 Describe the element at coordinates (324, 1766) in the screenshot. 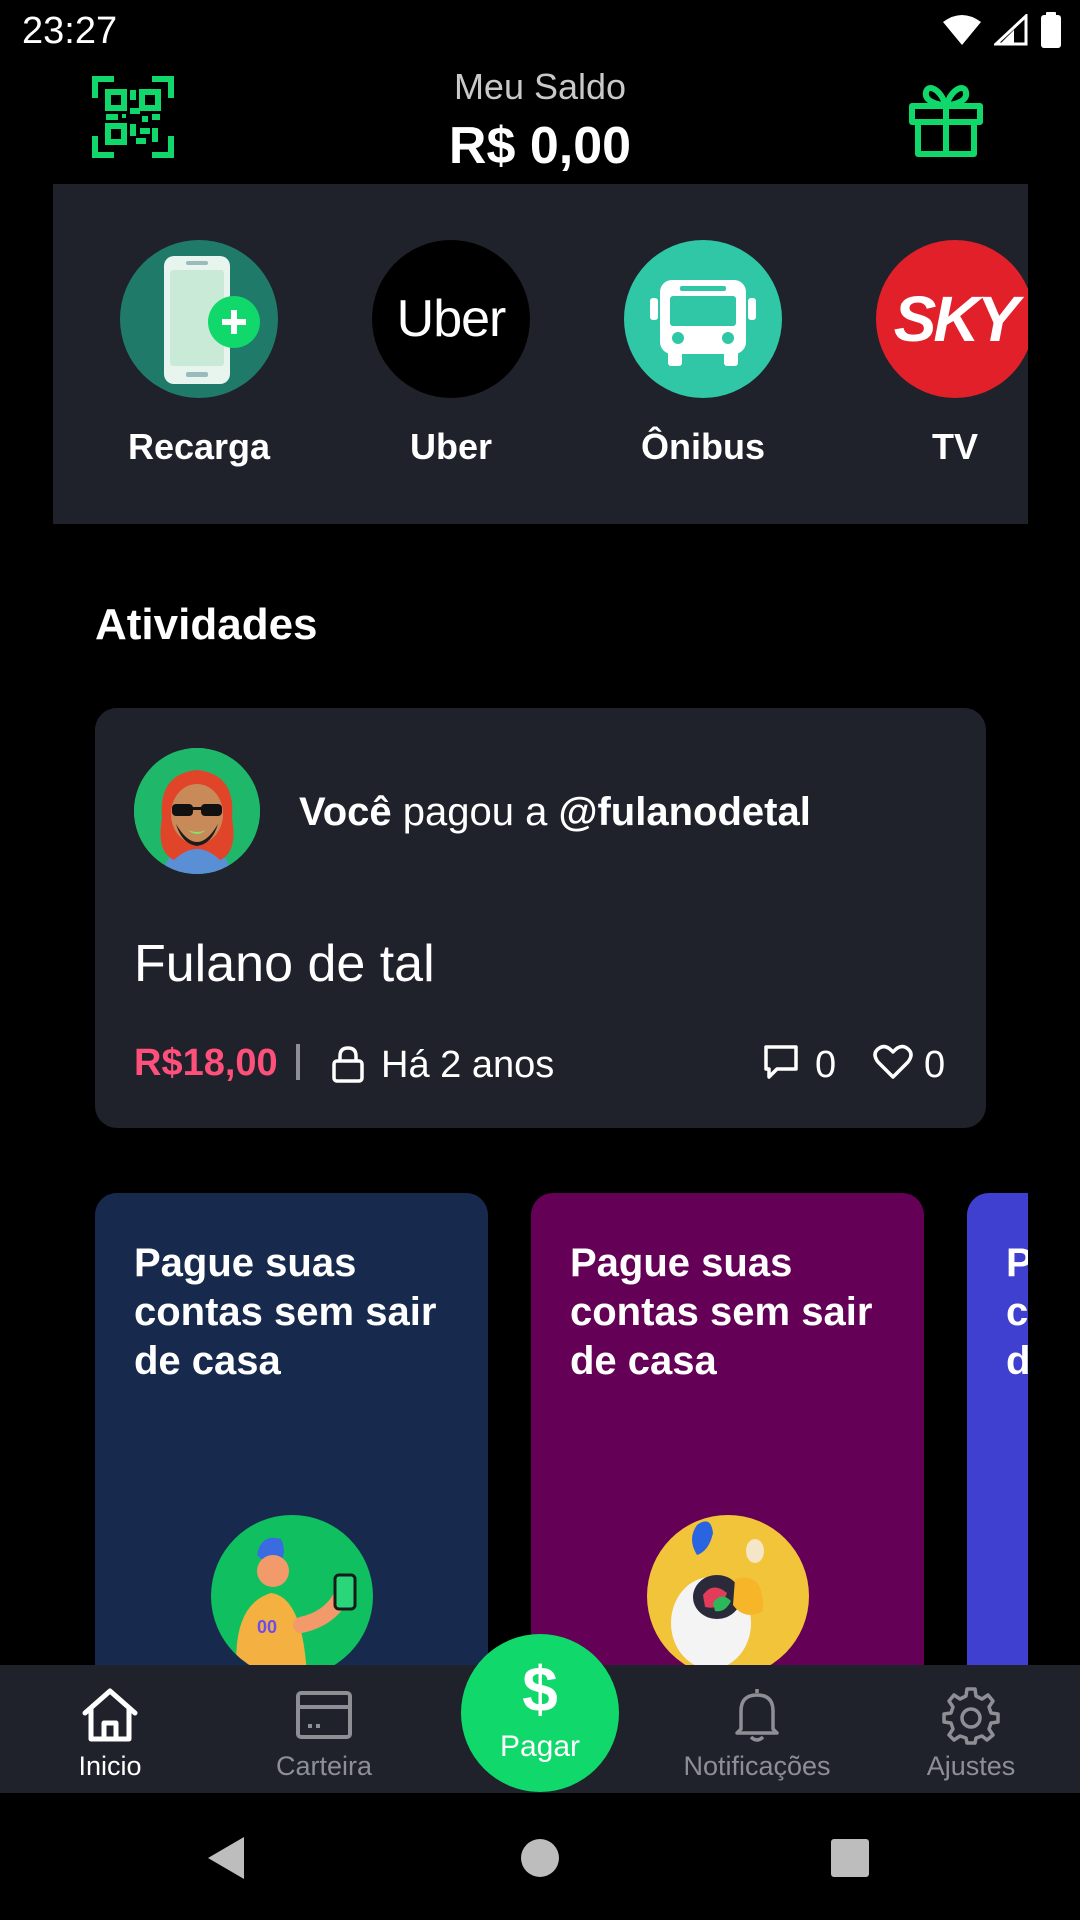

I see `nav-label: Carteira` at that location.